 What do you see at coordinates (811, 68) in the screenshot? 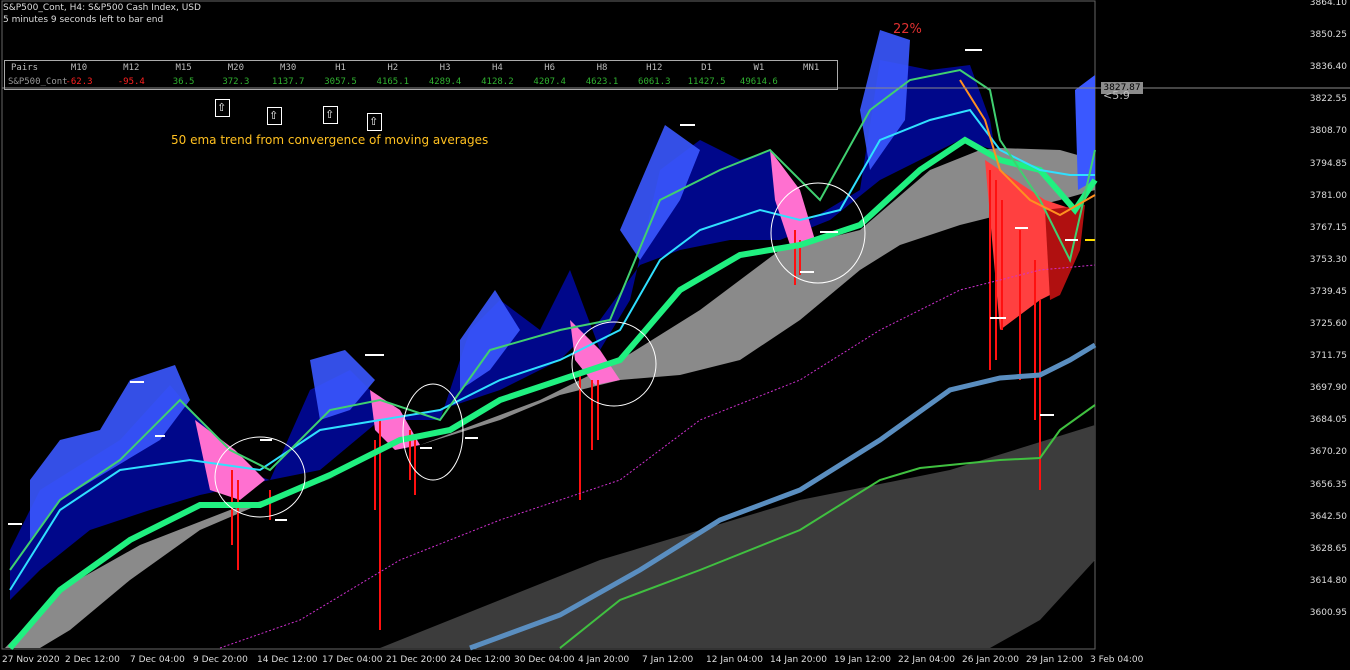
I see `tf-header-mn1: MN1` at bounding box center [811, 68].